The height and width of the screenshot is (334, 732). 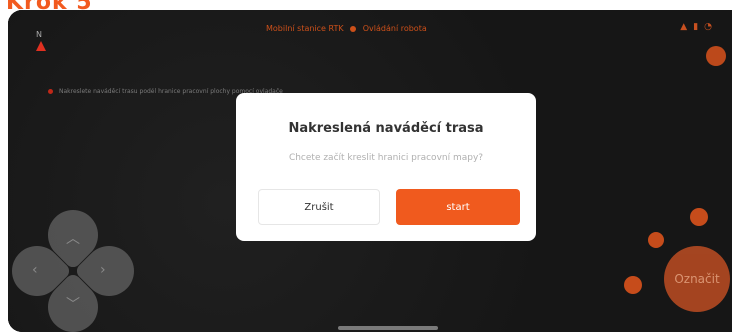 What do you see at coordinates (73, 239) in the screenshot?
I see `chevron-up-icon: ︿` at bounding box center [73, 239].